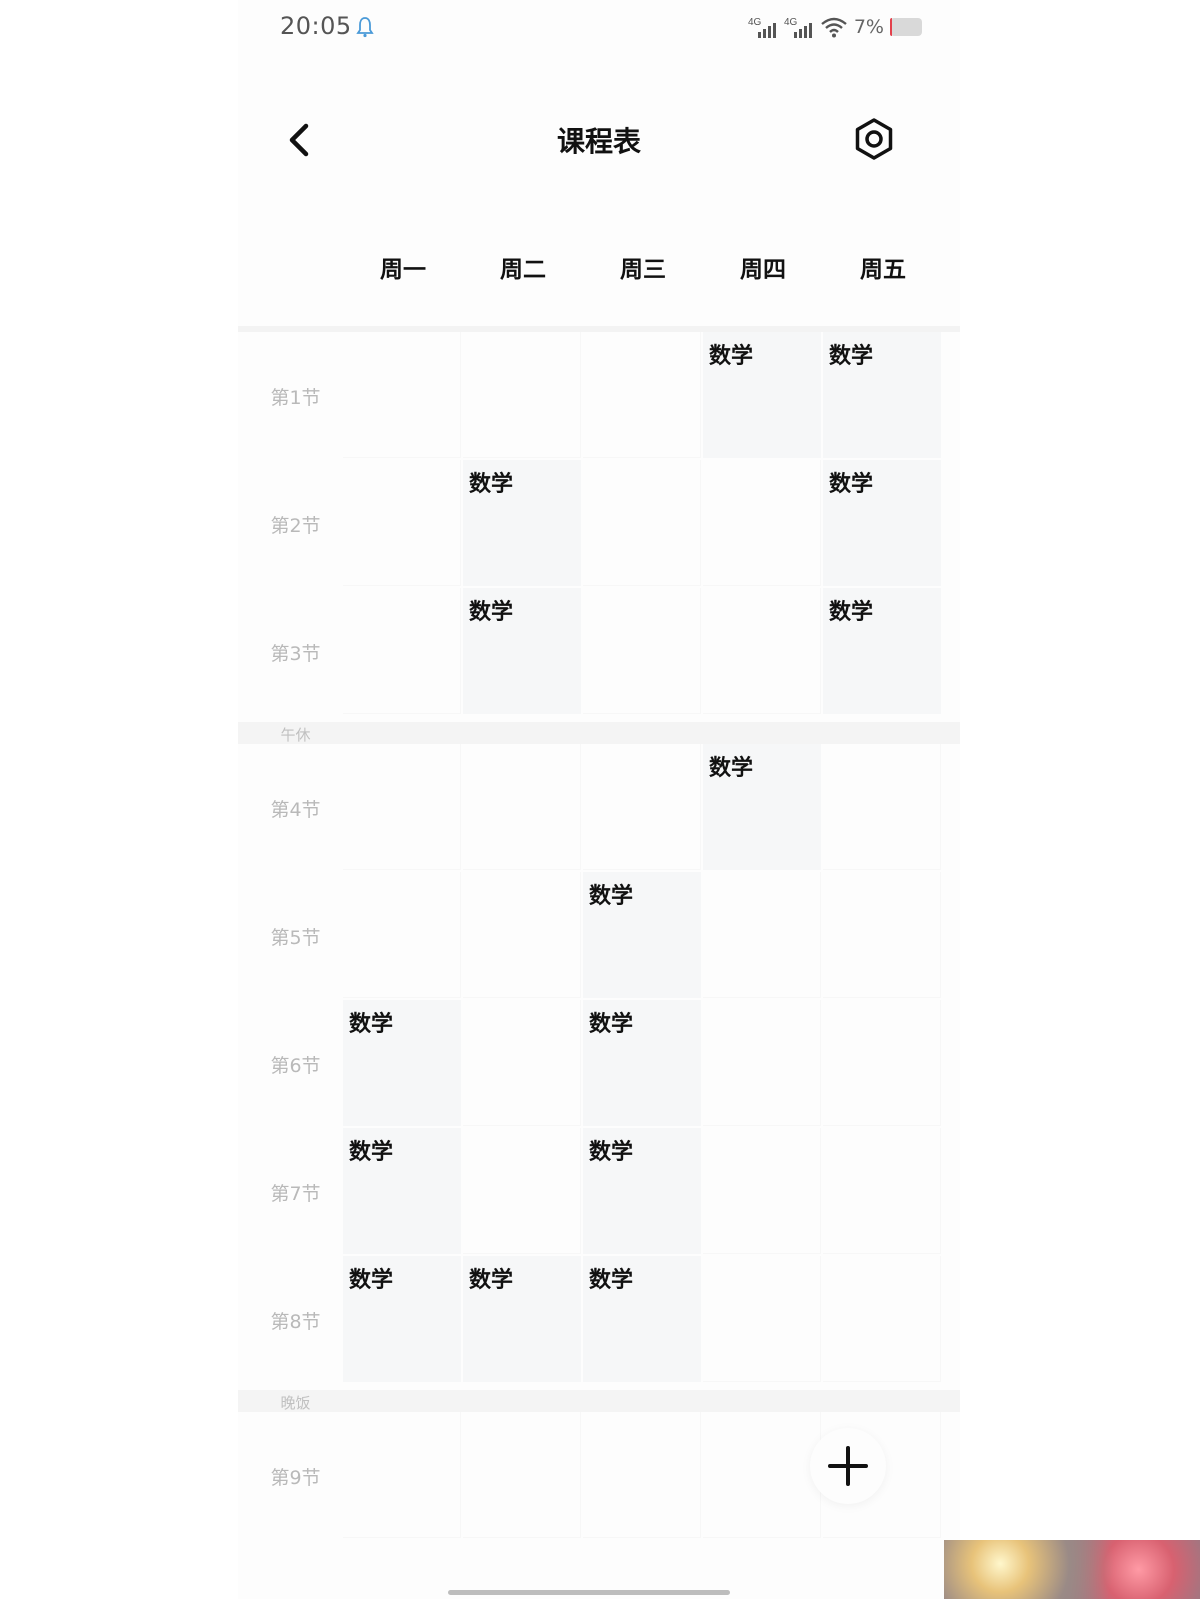 The width and height of the screenshot is (1200, 1599). What do you see at coordinates (868, 27) in the screenshot?
I see `battery-percent: 7%` at bounding box center [868, 27].